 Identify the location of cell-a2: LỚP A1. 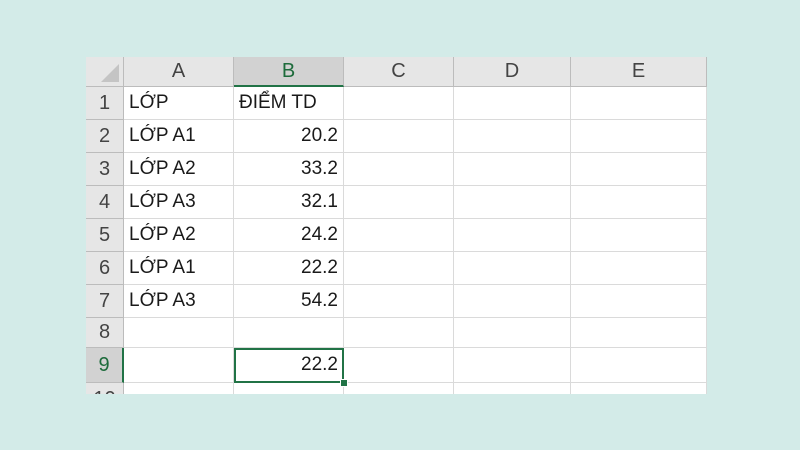
(179, 136).